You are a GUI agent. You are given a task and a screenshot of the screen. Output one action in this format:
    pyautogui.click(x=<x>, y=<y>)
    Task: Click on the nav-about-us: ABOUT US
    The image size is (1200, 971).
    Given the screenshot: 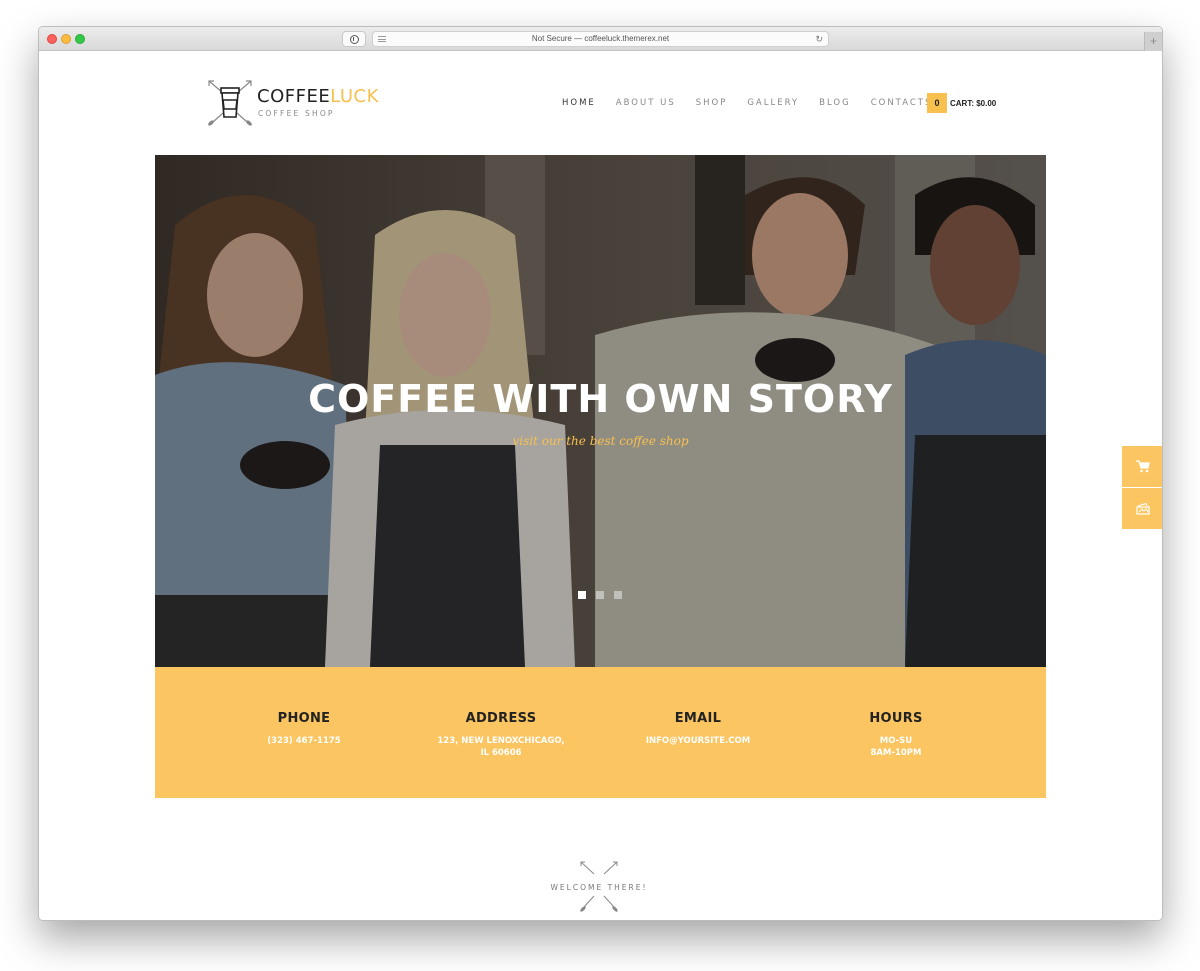 What is the action you would take?
    pyautogui.click(x=646, y=103)
    